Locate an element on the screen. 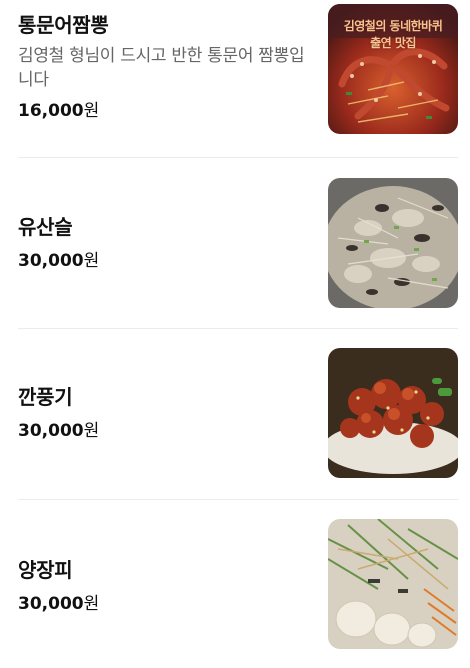  menu-item-photo: 김영철의 동네한바퀴 출연 맛집 is located at coordinates (393, 69).